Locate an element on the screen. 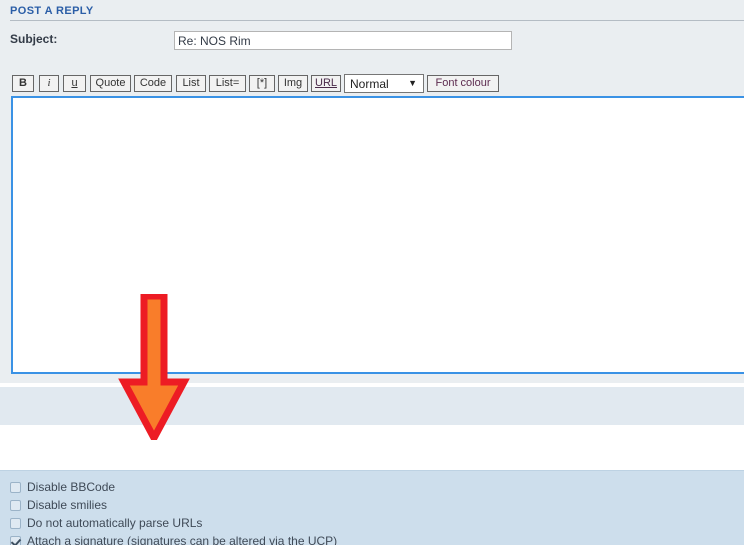 The image size is (744, 545). subject-input is located at coordinates (343, 40).